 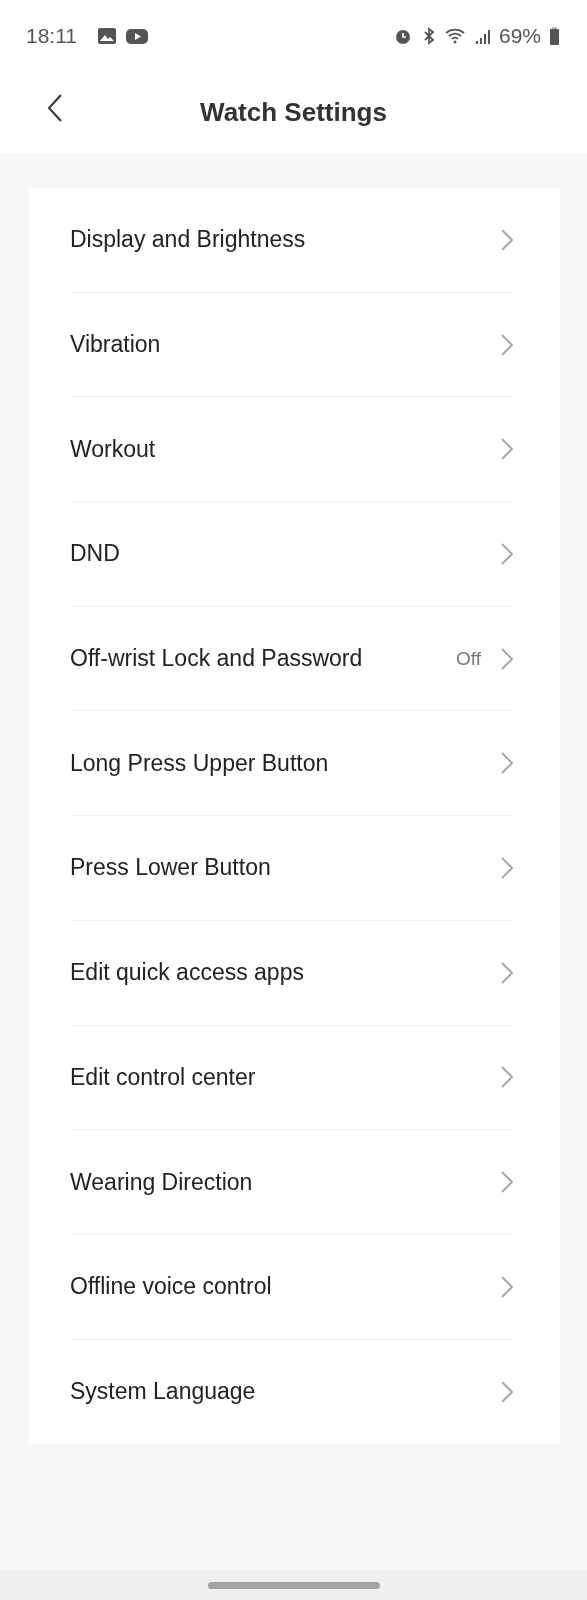 What do you see at coordinates (291, 868) in the screenshot?
I see `settings-item: Press Lower Button` at bounding box center [291, 868].